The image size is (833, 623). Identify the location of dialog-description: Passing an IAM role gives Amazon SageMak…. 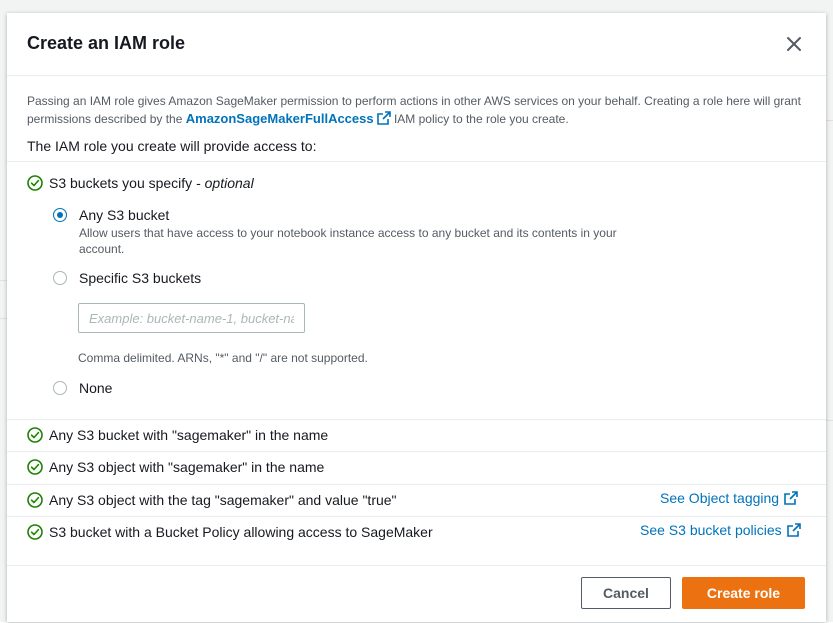
(417, 110).